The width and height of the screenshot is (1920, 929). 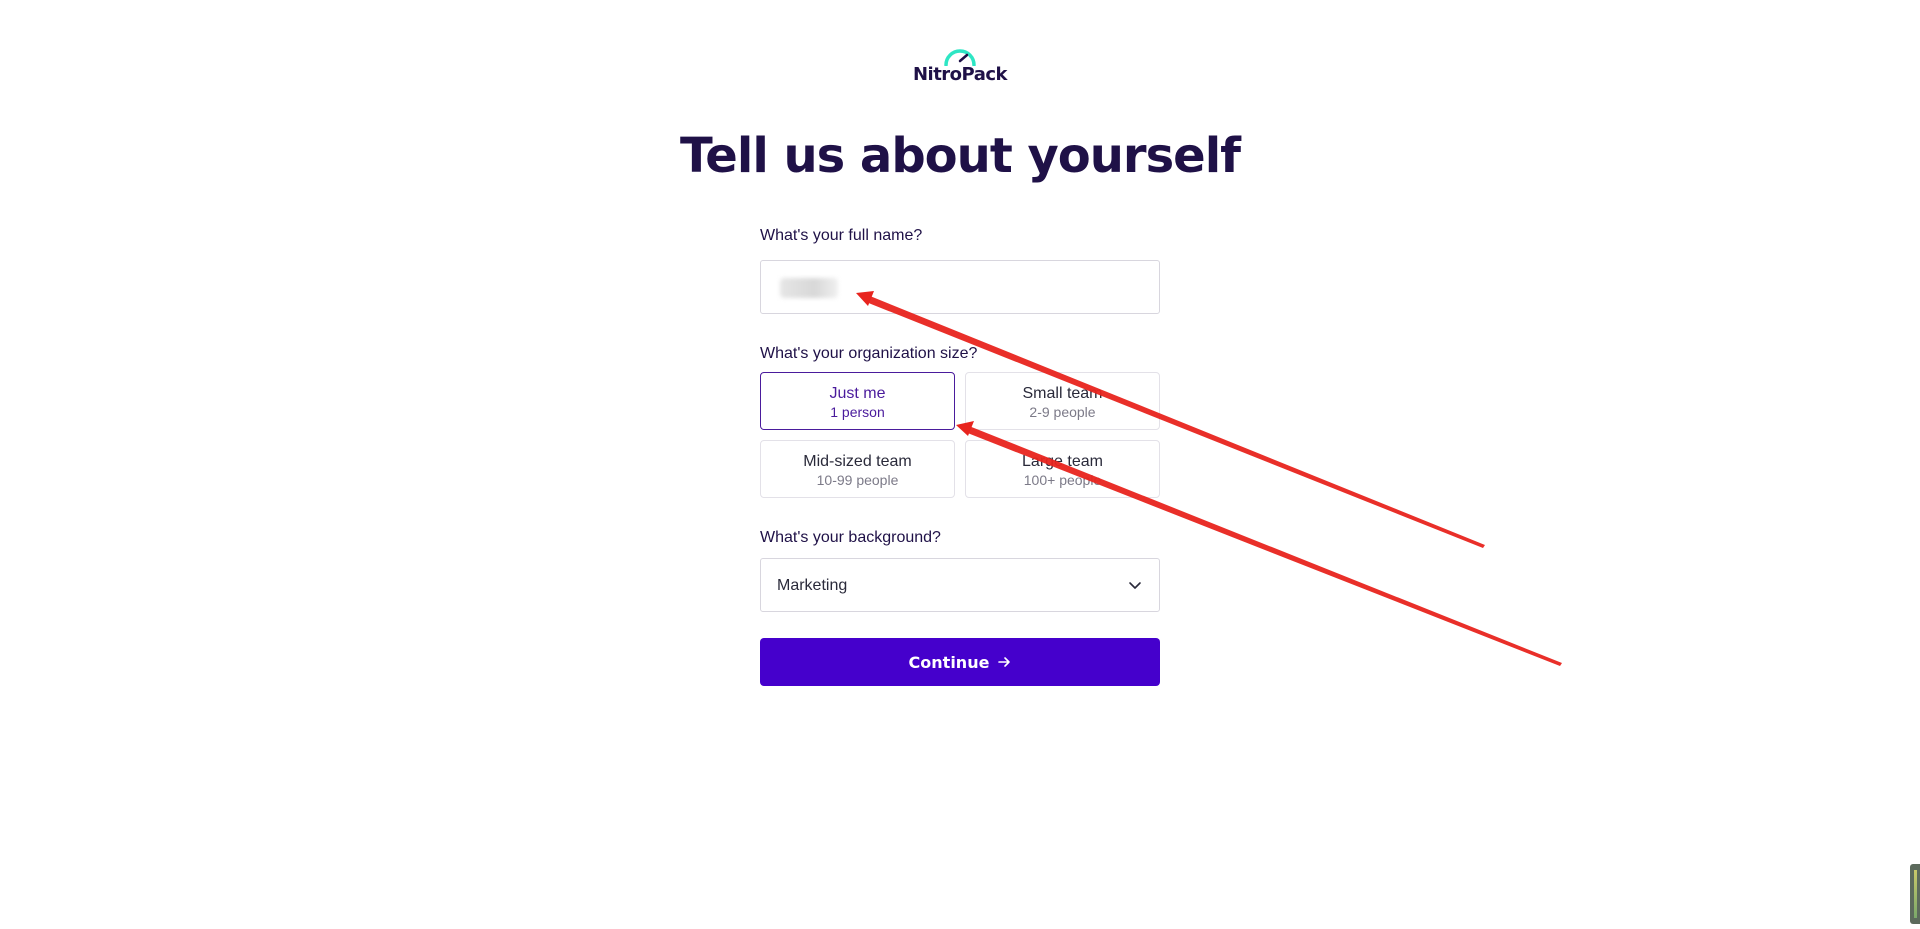 What do you see at coordinates (812, 585) in the screenshot?
I see `background-selected-value: Marketing` at bounding box center [812, 585].